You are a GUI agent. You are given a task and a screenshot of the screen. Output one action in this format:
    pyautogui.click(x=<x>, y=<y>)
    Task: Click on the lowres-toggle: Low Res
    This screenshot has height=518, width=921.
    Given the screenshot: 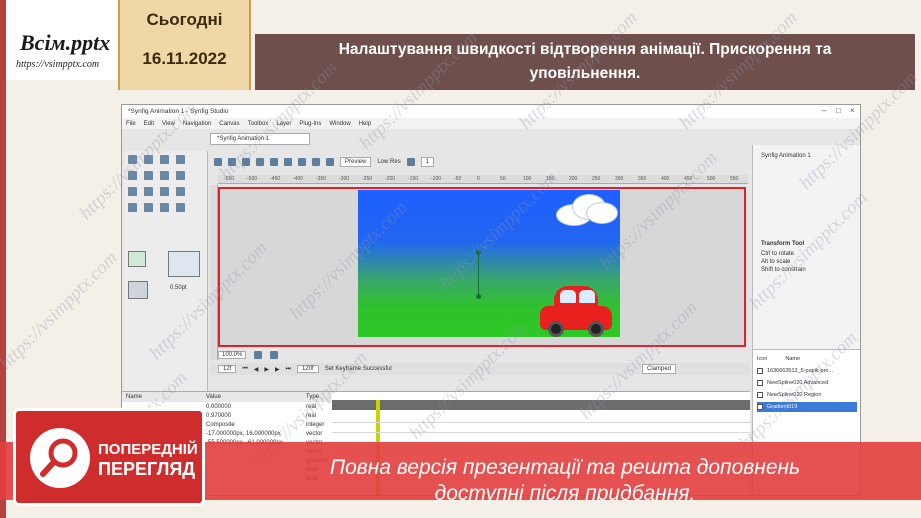 What is the action you would take?
    pyautogui.click(x=388, y=162)
    